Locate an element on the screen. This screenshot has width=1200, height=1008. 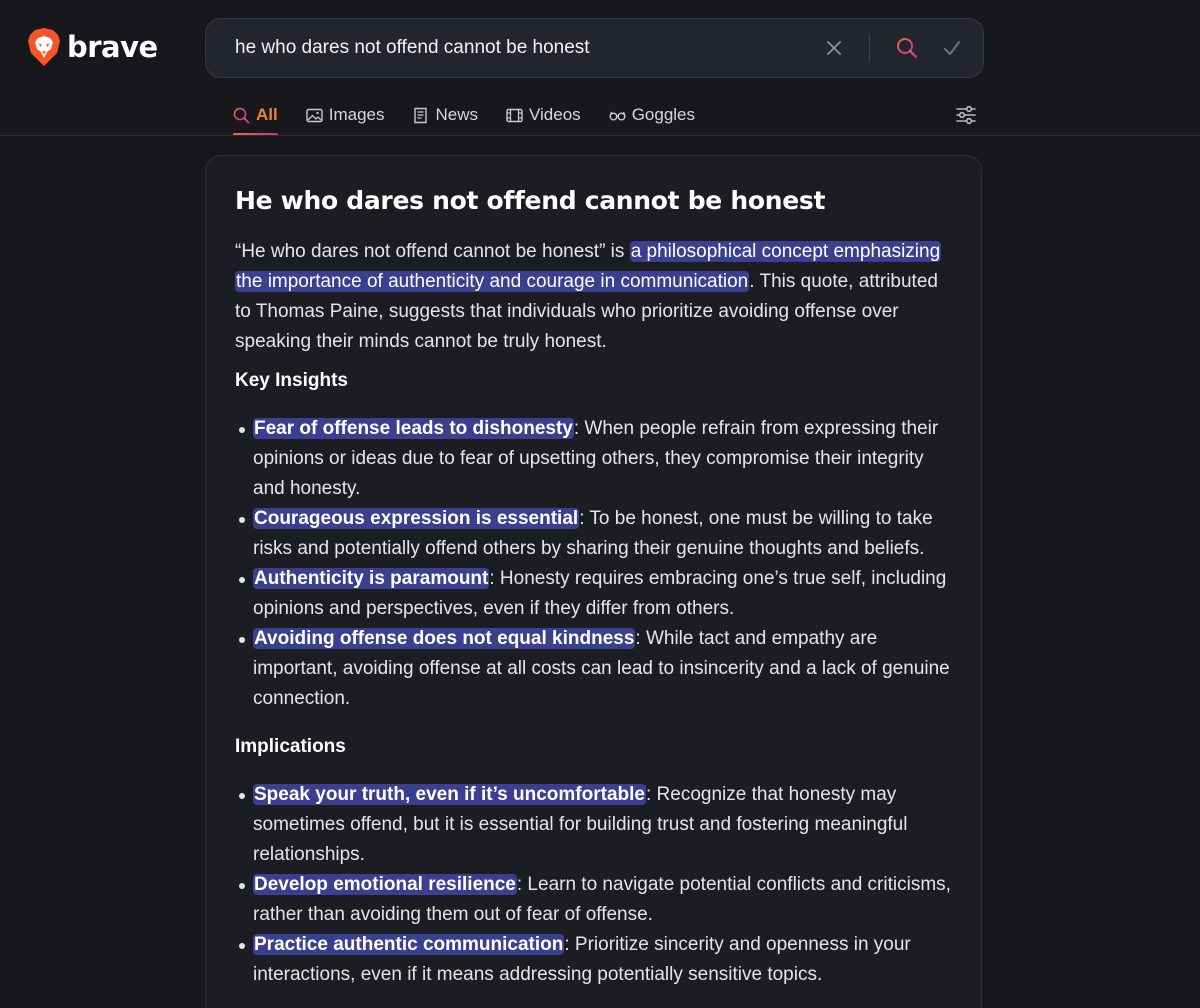
search-bar: he who dares not offend cannot be honest is located at coordinates (594, 48).